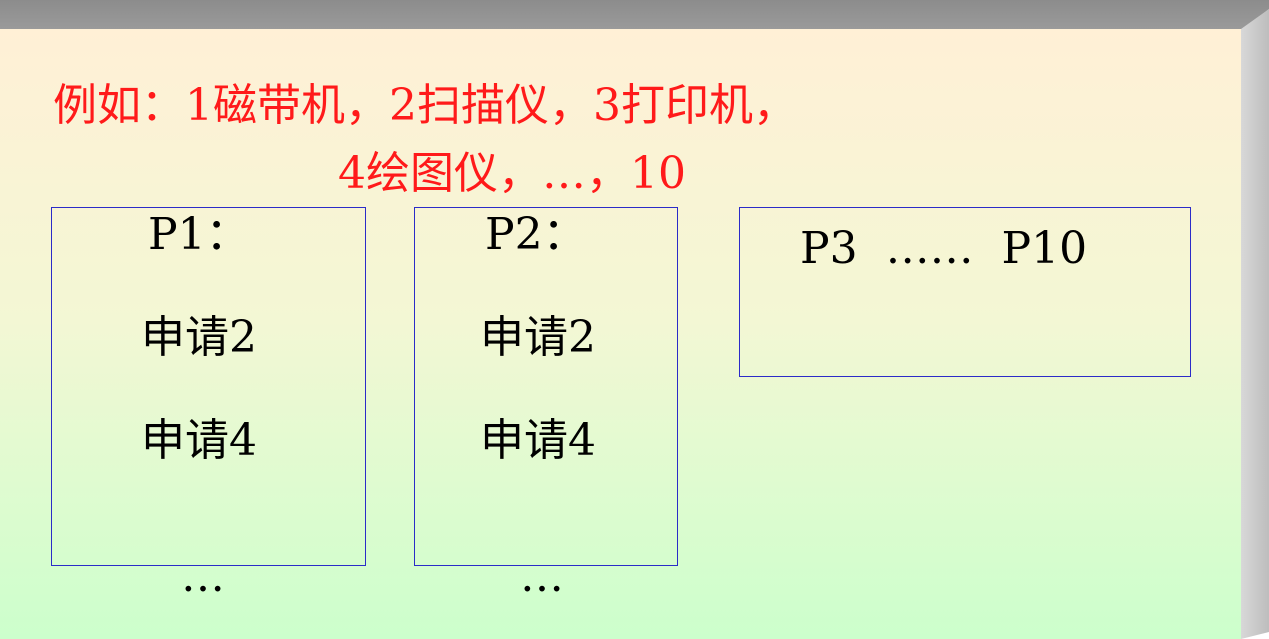 The width and height of the screenshot is (1269, 639). I want to click on slide-bevel-right, so click(1255, 324).